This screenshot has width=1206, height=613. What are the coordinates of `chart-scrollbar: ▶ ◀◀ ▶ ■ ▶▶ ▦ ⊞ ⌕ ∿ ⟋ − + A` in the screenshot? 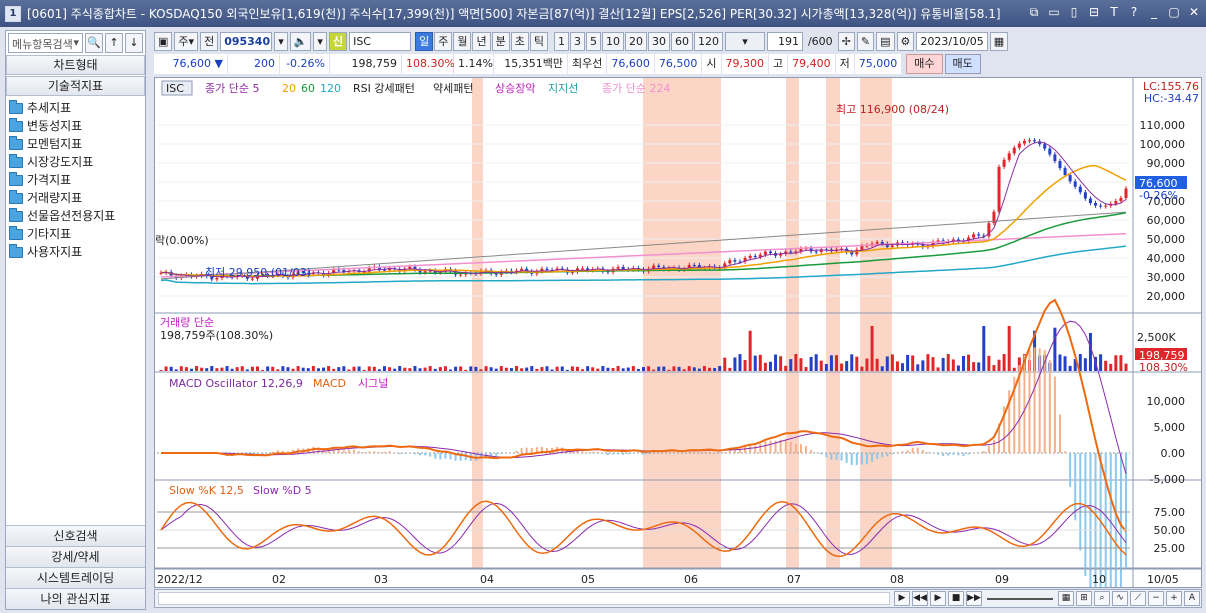 It's located at (678, 598).